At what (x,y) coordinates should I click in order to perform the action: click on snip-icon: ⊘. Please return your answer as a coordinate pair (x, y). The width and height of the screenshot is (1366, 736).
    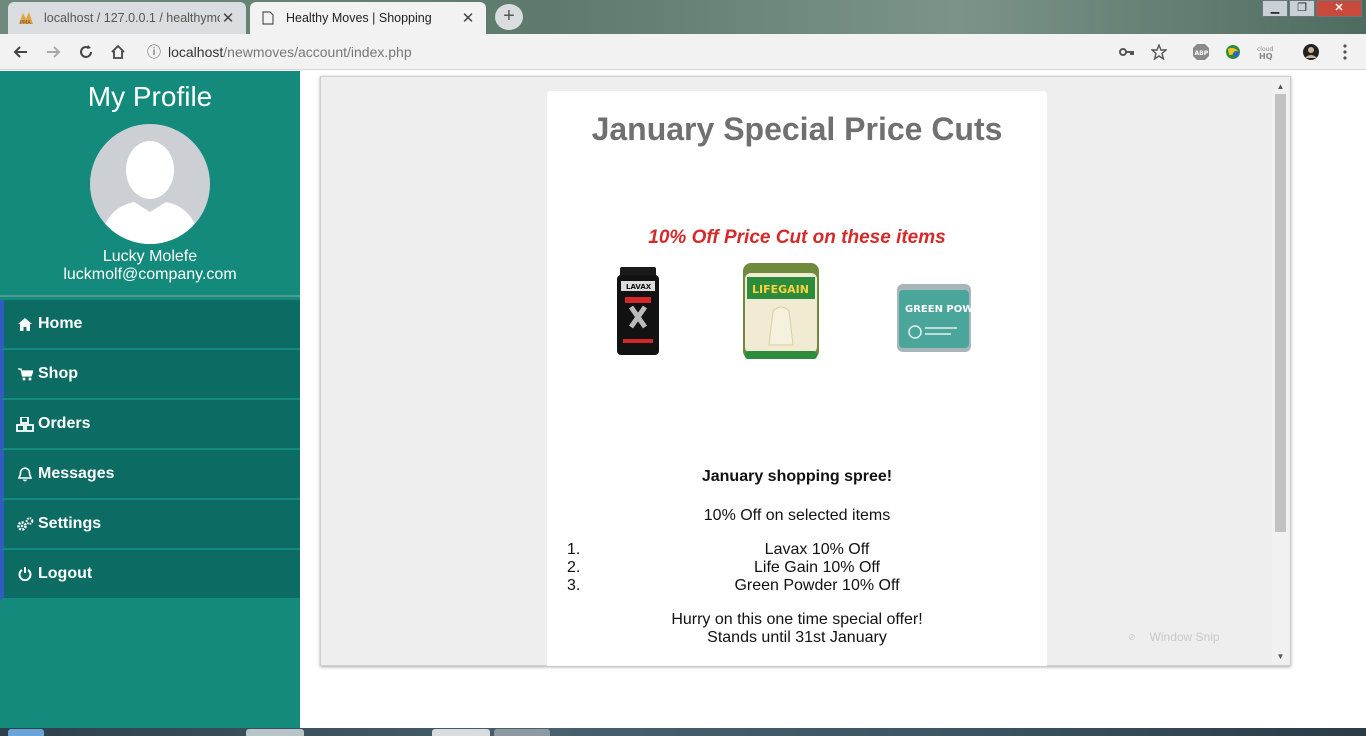
    Looking at the image, I should click on (1132, 636).